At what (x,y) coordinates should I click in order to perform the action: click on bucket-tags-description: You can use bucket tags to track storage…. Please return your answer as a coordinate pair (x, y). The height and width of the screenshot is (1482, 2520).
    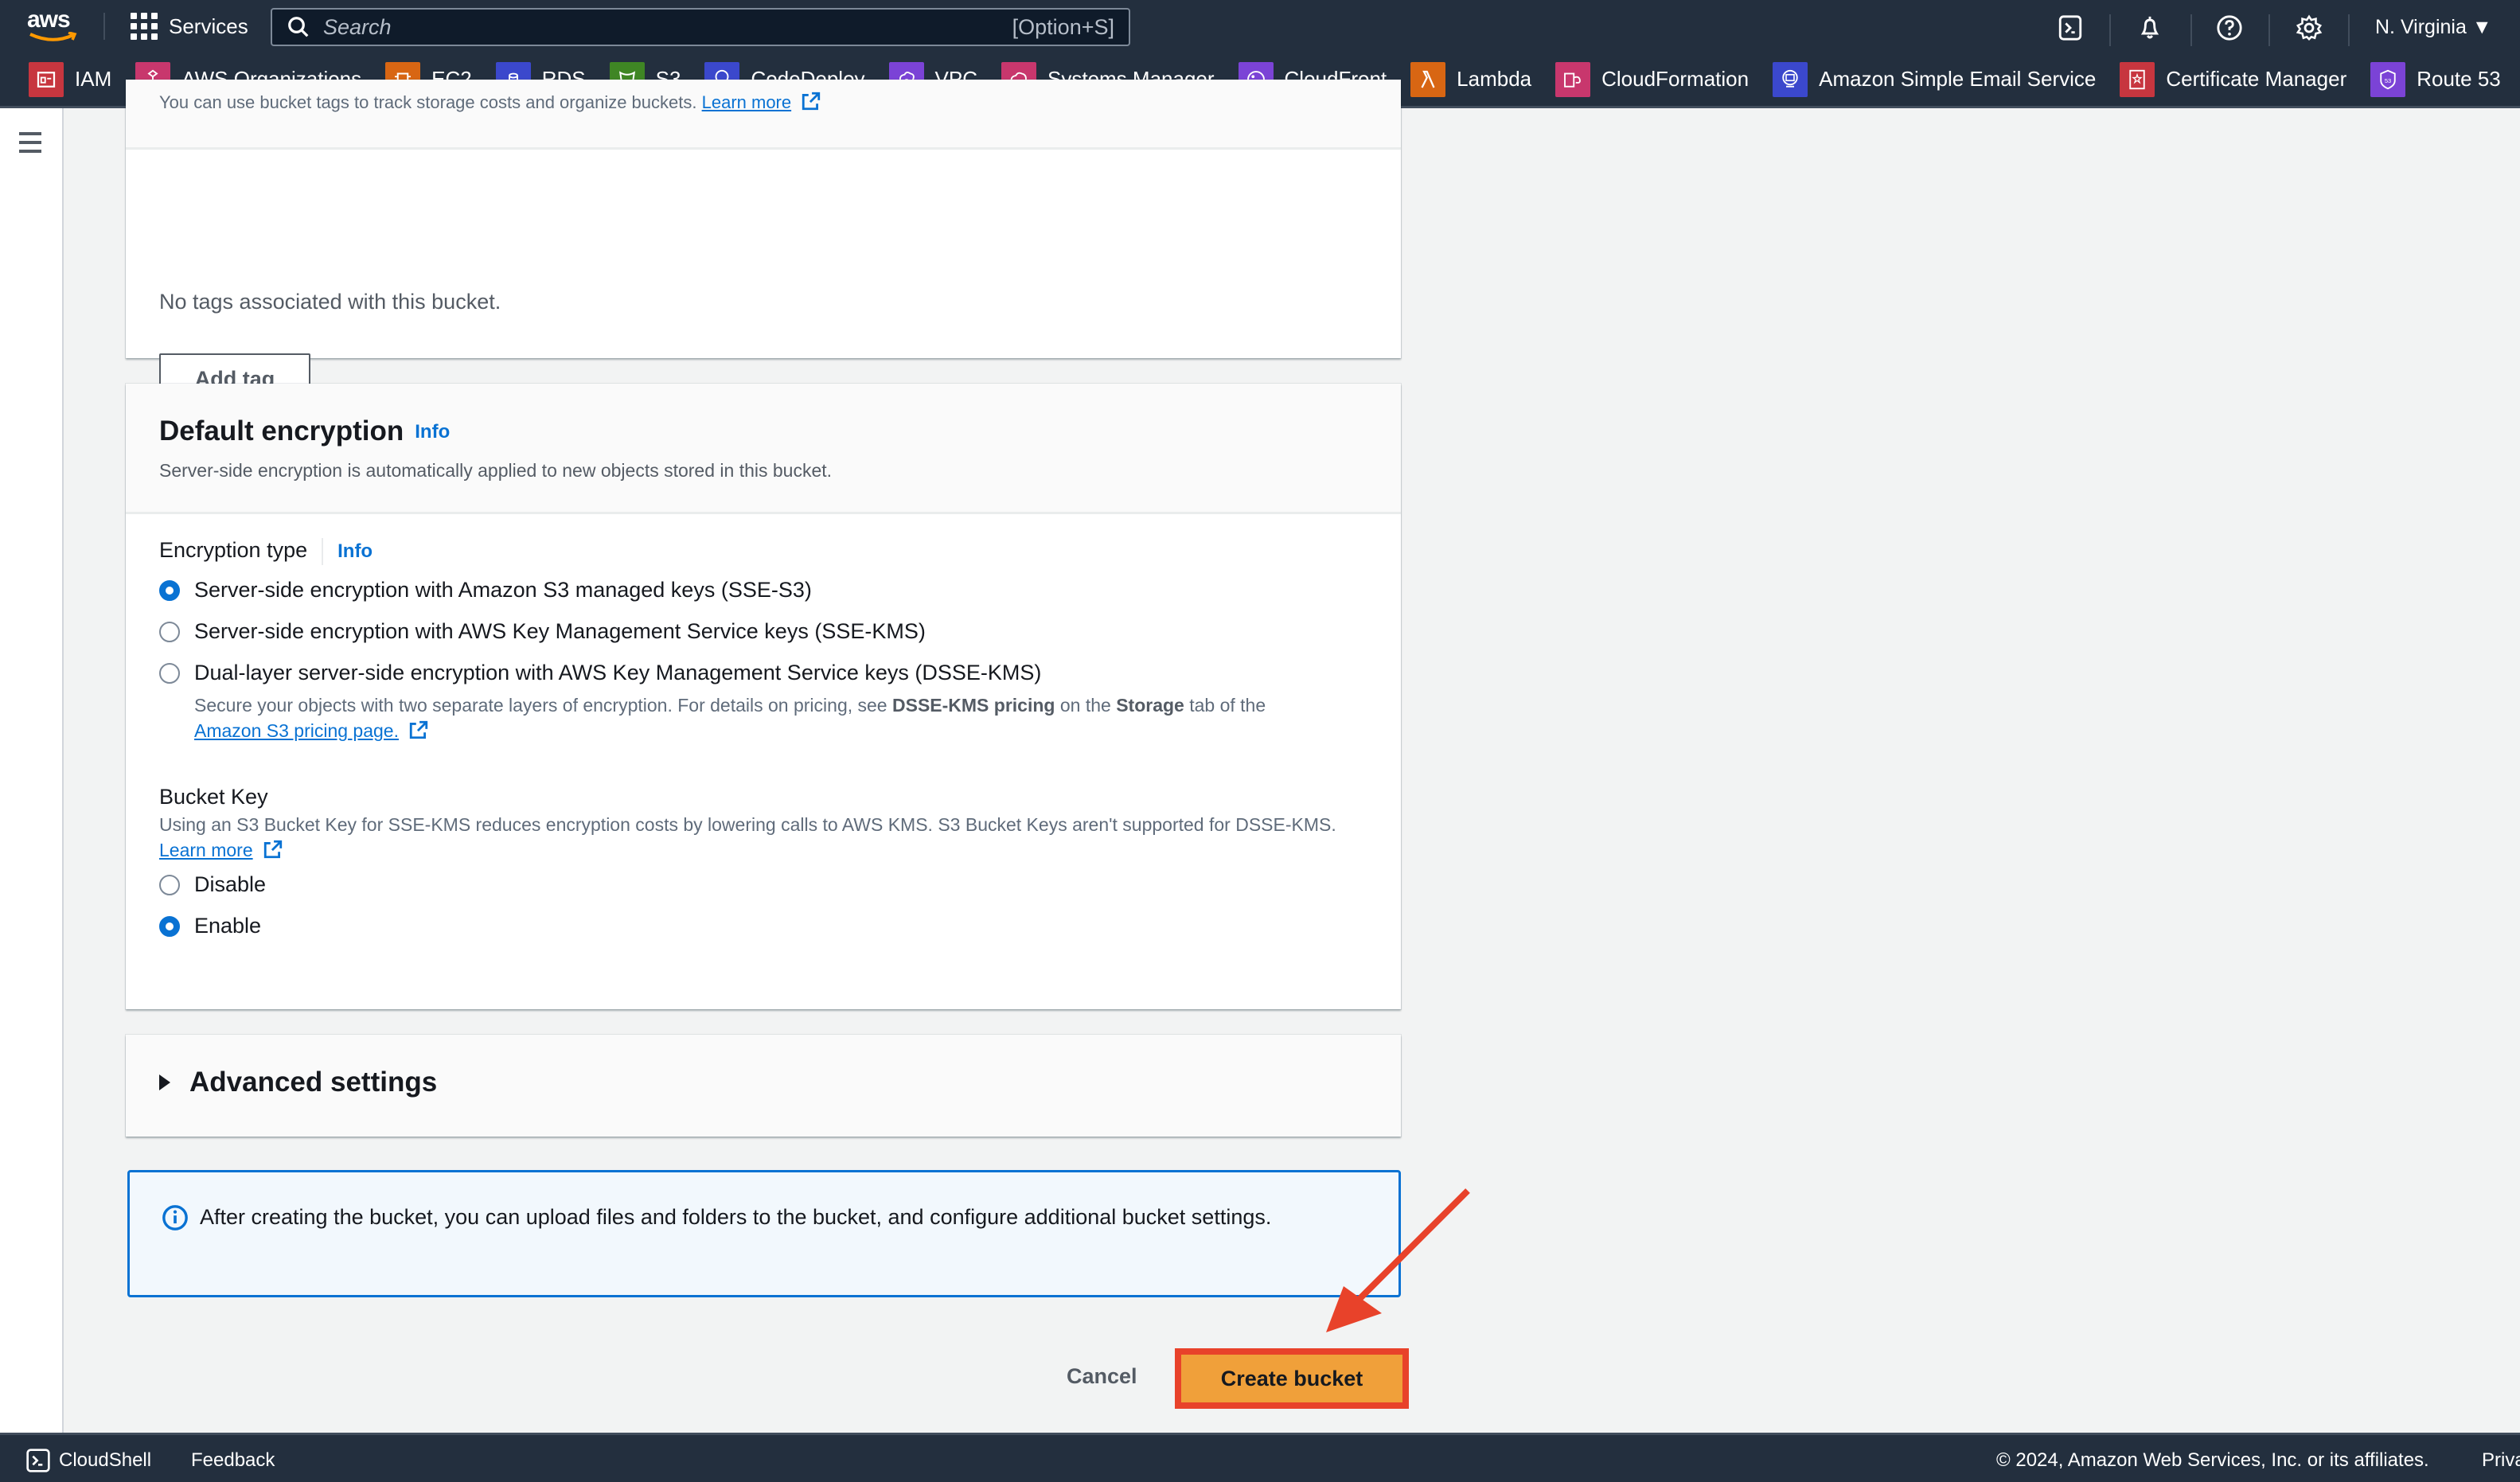
    Looking at the image, I should click on (490, 102).